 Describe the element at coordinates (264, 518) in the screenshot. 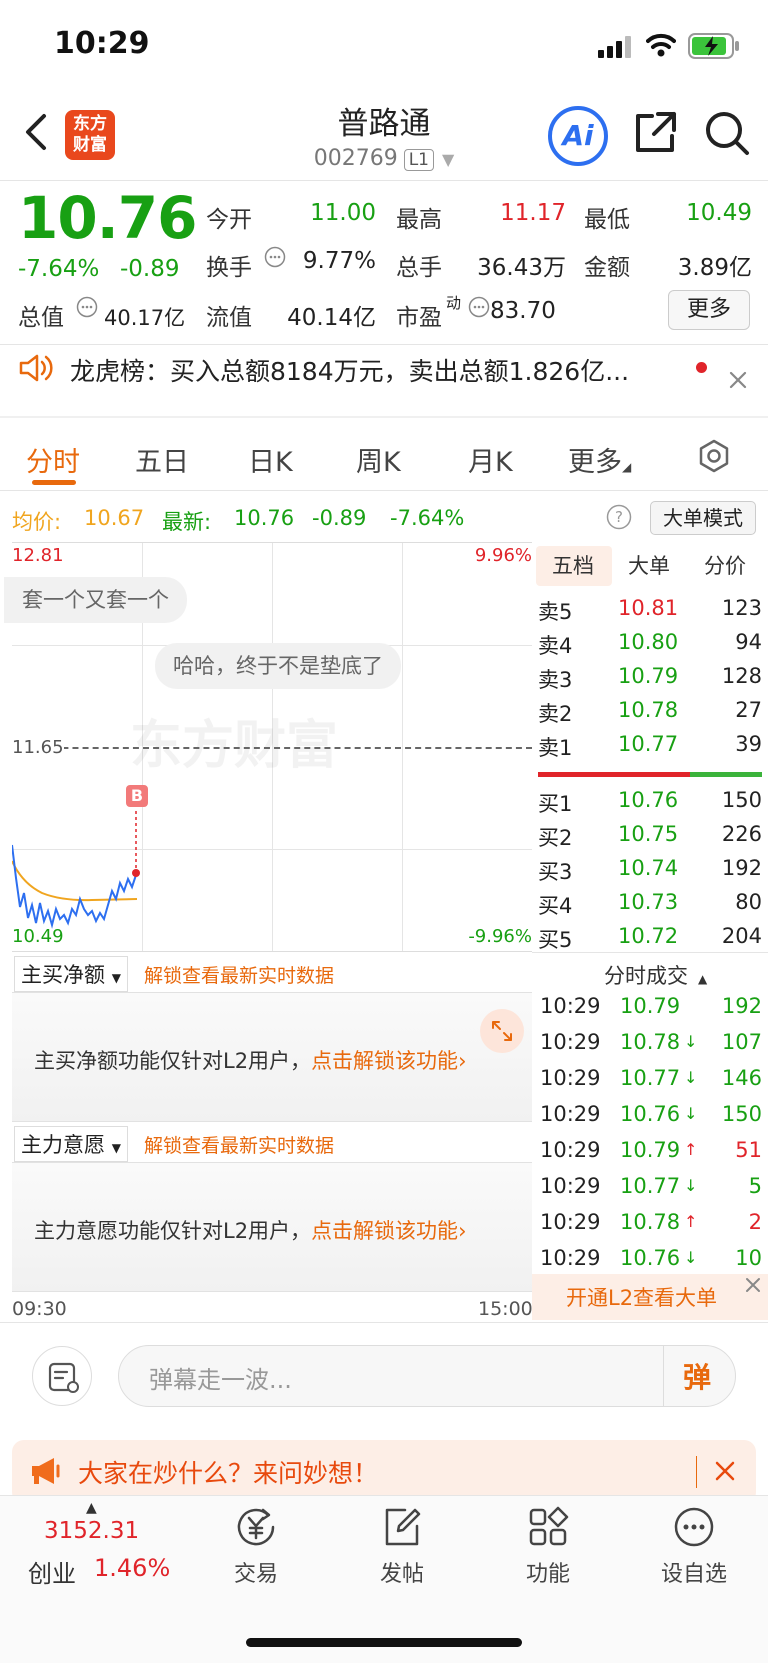

I see `latest-value: 10.76` at that location.